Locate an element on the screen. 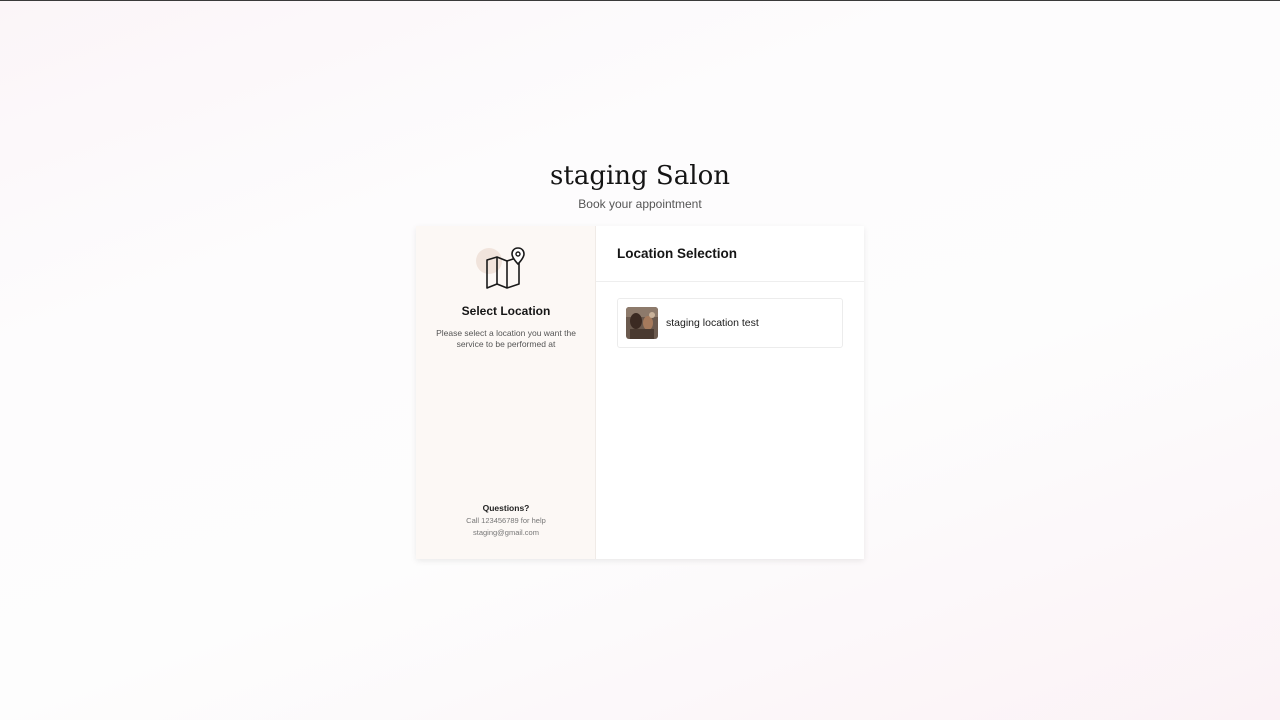  location-panel: Location Selection staging location test is located at coordinates (730, 392).